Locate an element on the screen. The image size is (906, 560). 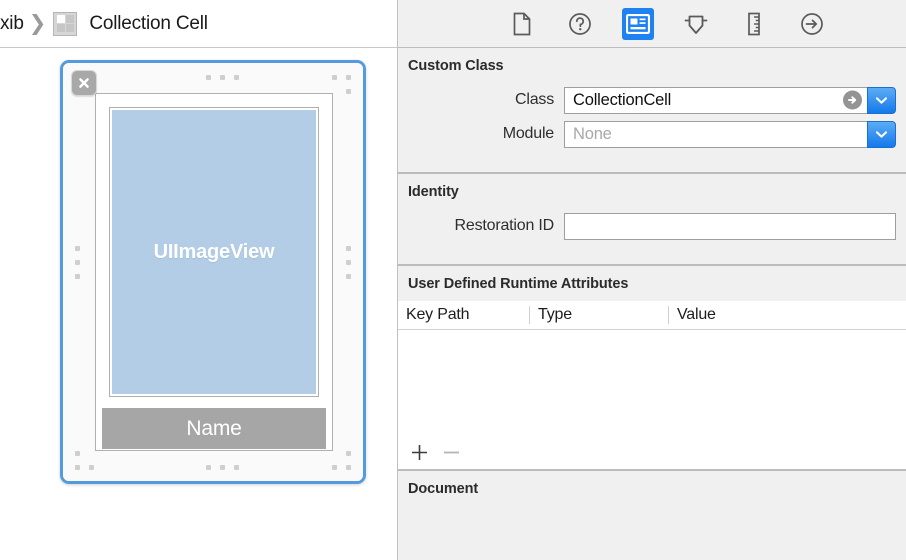
breadcrumb: xib ❯ Collection Cell is located at coordinates (104, 23).